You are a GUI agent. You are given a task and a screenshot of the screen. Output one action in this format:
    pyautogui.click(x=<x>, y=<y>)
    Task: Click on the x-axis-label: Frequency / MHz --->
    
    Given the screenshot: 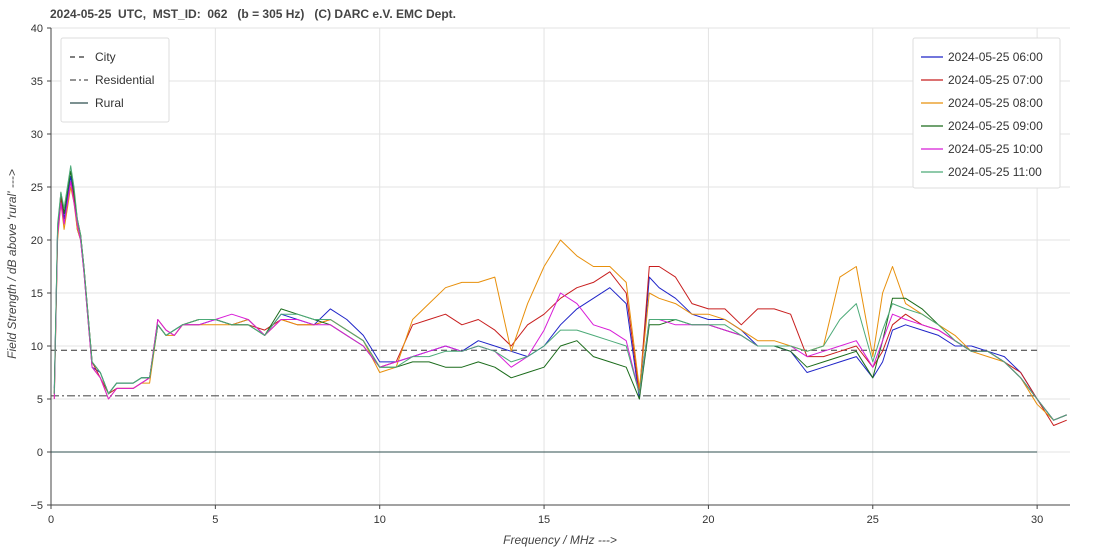 What is the action you would take?
    pyautogui.click(x=560, y=540)
    